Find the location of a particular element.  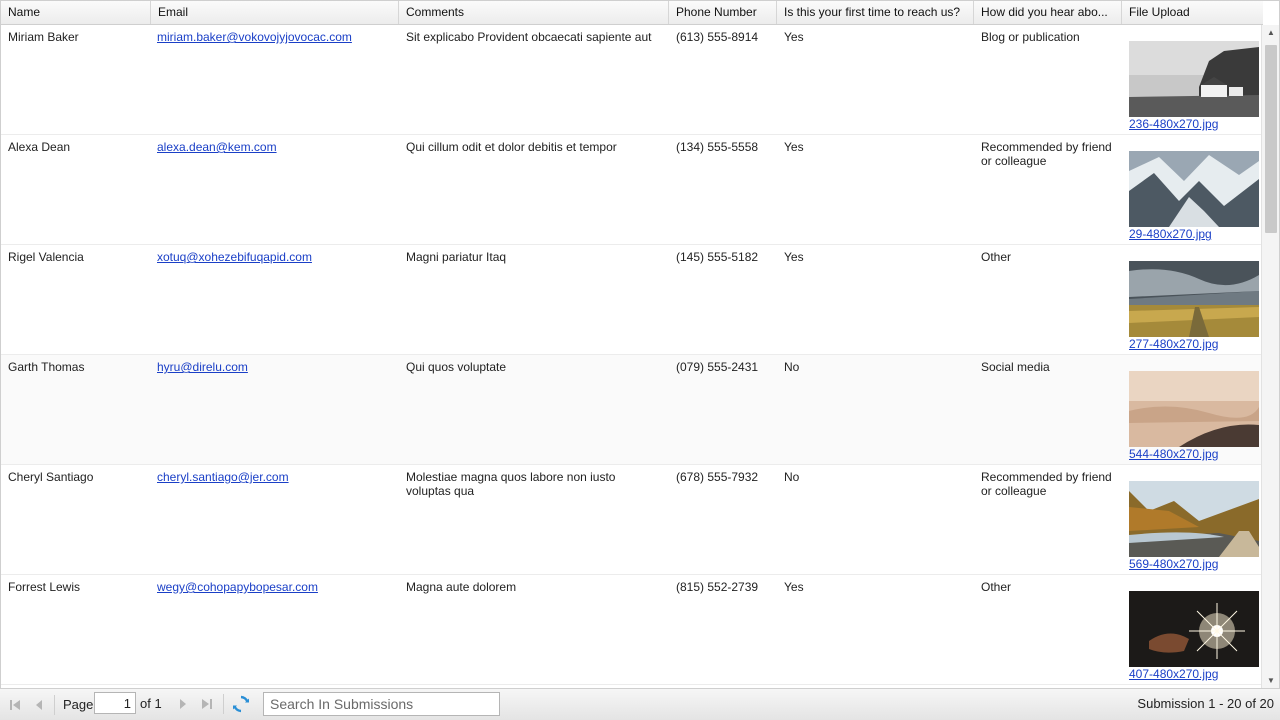

cell-email: hyru@direlu.com is located at coordinates (275, 367).